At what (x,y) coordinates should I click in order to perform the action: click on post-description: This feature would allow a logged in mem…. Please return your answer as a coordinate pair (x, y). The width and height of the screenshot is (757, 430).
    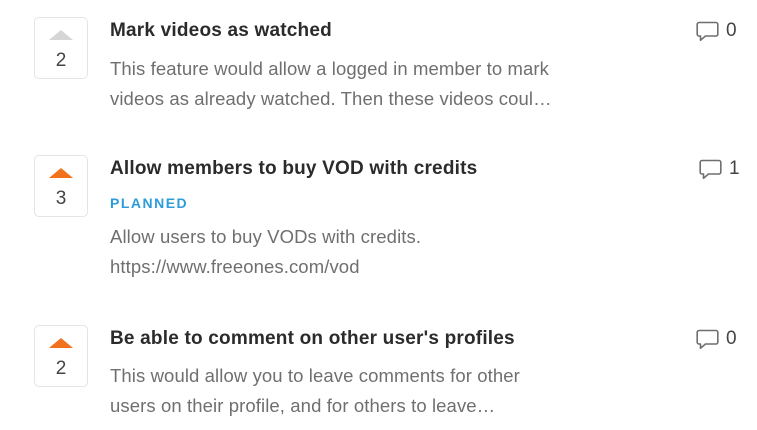
    Looking at the image, I should click on (380, 84).